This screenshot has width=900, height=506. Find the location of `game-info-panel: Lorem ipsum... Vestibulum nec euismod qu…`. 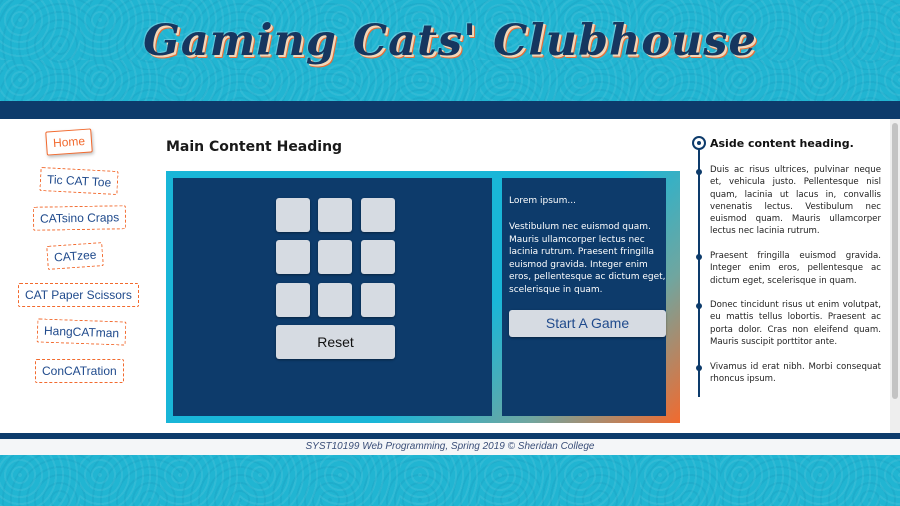

game-info-panel: Lorem ipsum... Vestibulum nec euismod qu… is located at coordinates (584, 297).